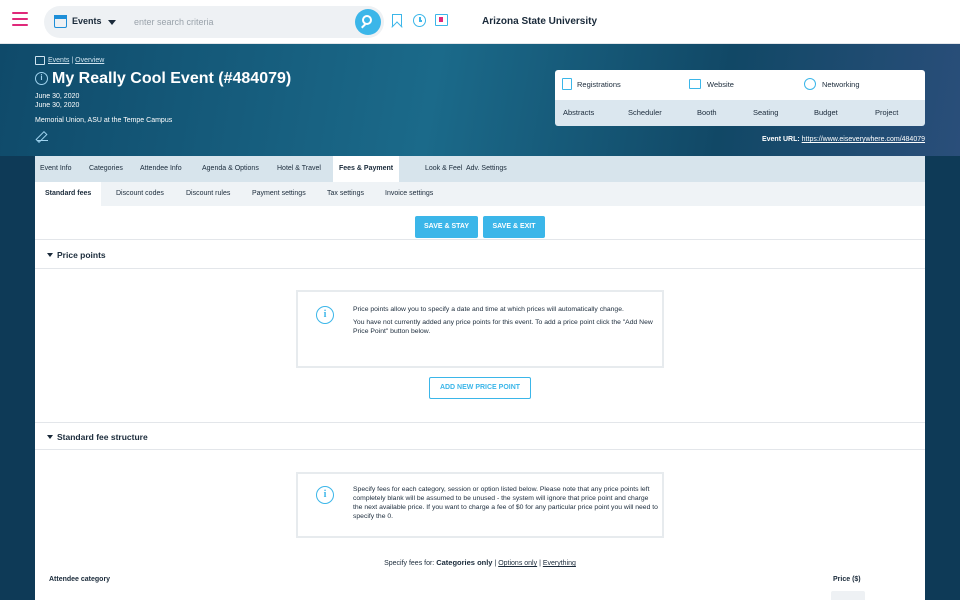 This screenshot has width=960, height=600. I want to click on action-bar: SAVE & STAY SAVE & EXIT, so click(480, 223).